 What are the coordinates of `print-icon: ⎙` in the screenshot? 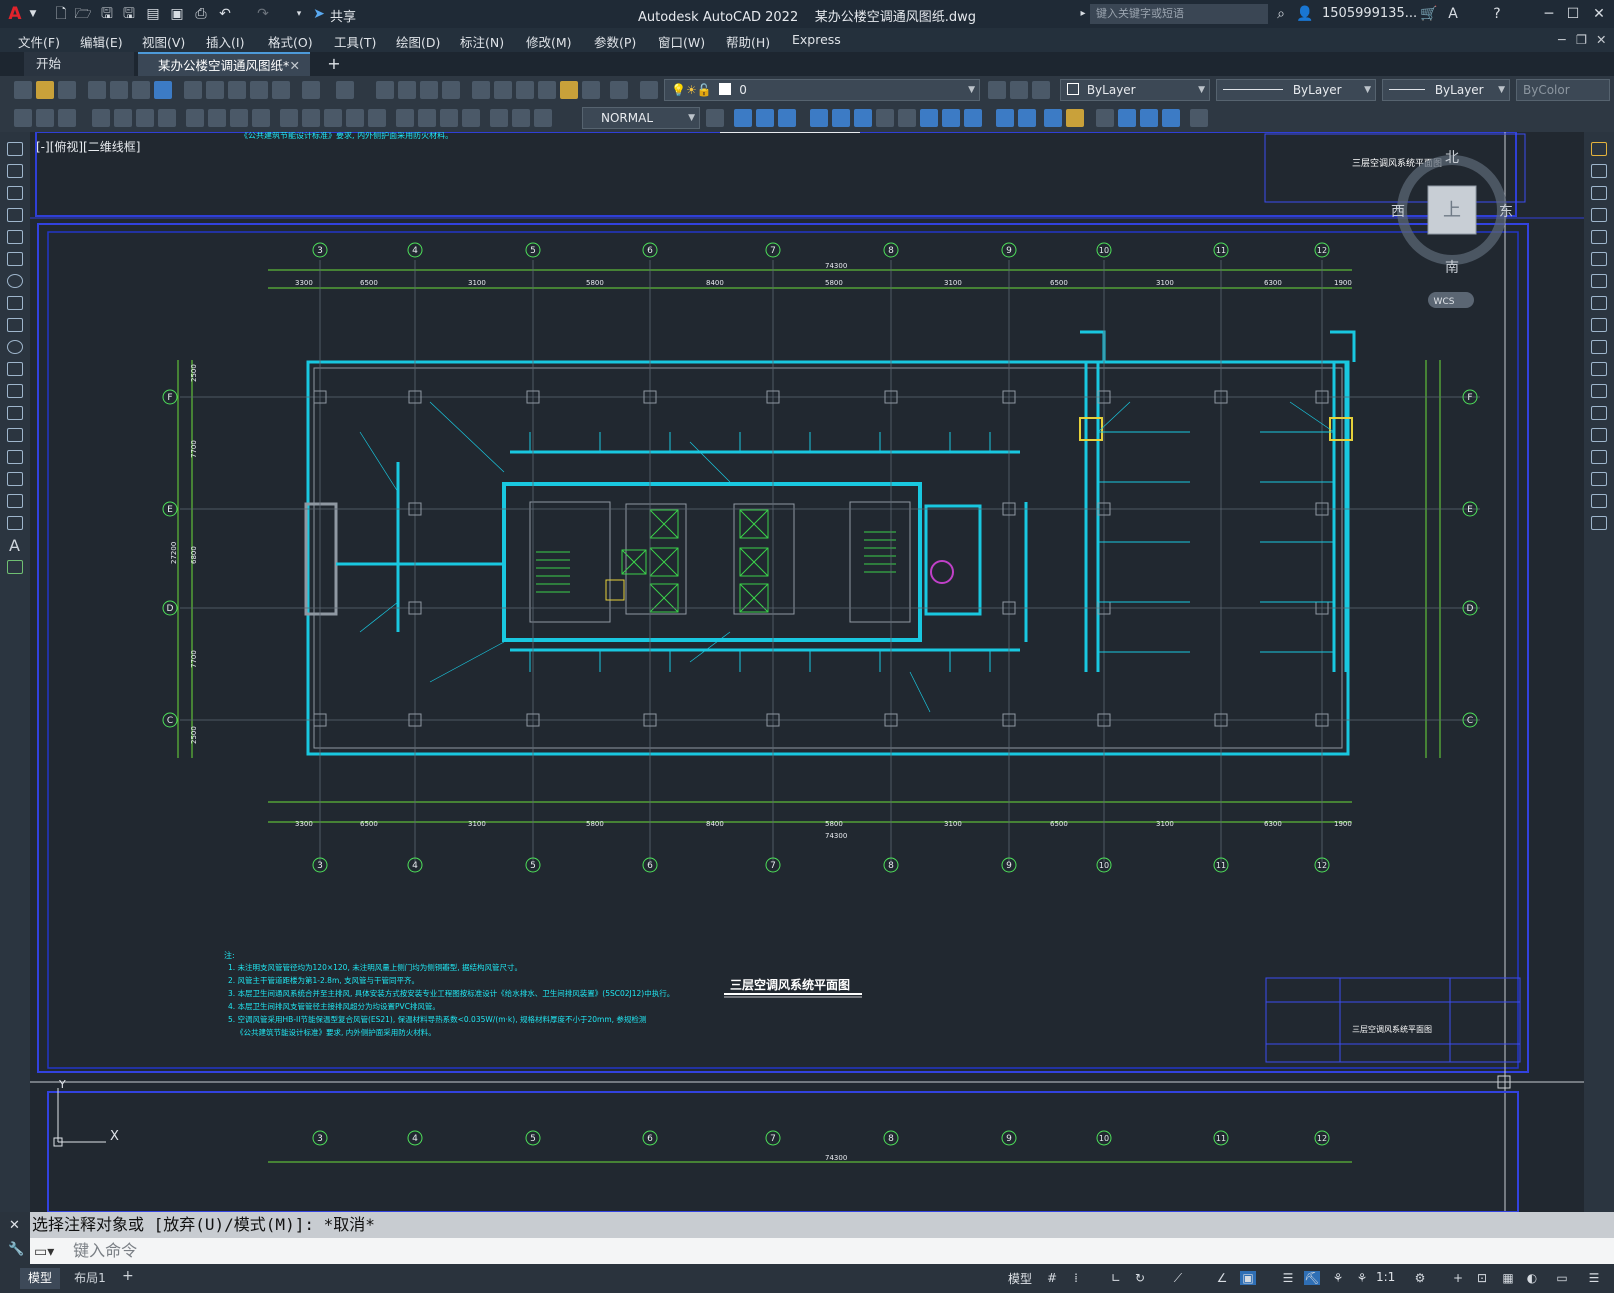 It's located at (201, 14).